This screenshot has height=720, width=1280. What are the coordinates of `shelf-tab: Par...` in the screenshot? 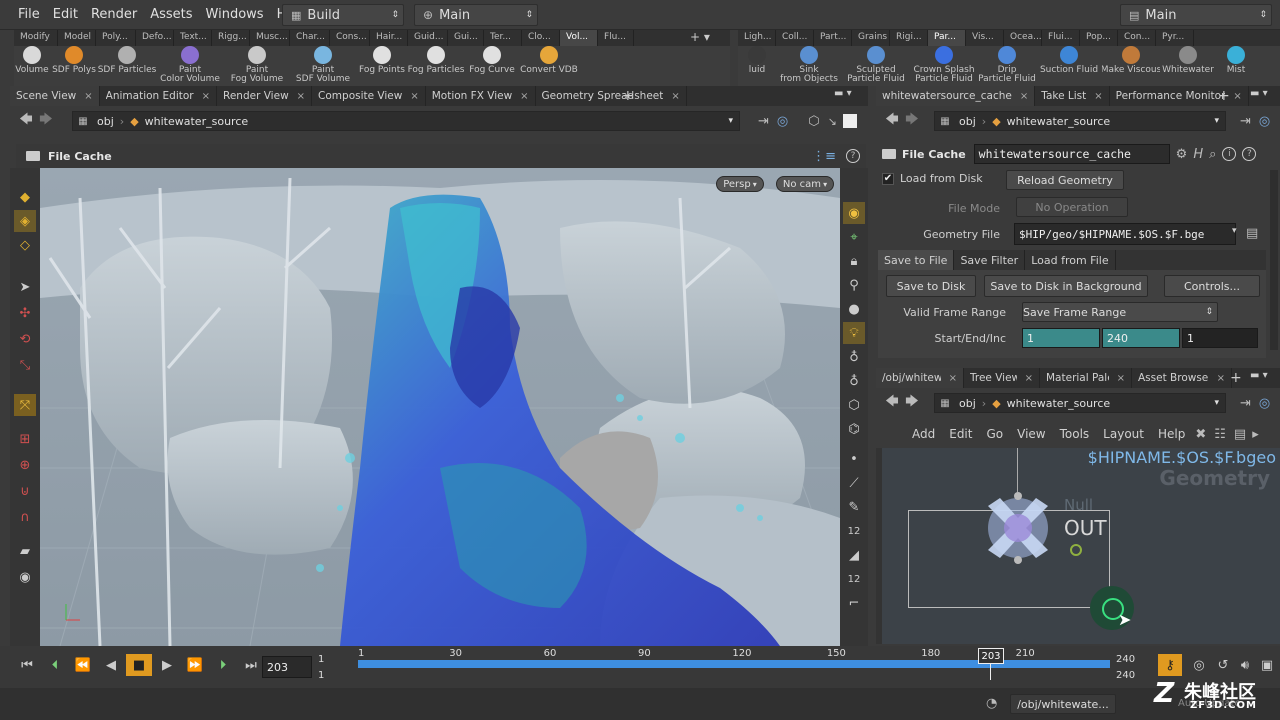 It's located at (947, 38).